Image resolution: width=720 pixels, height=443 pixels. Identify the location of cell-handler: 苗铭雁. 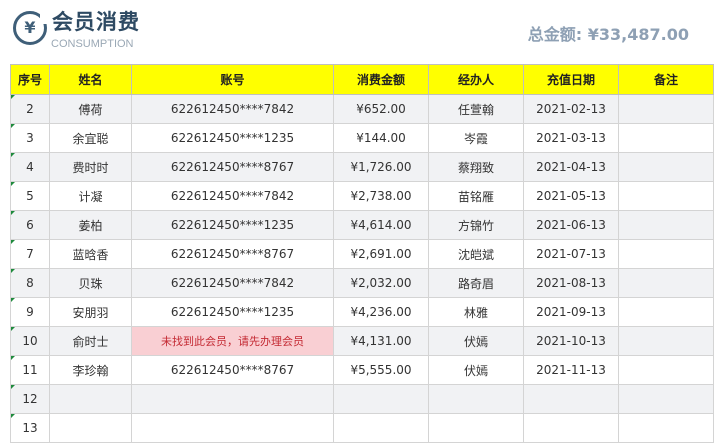
(476, 196).